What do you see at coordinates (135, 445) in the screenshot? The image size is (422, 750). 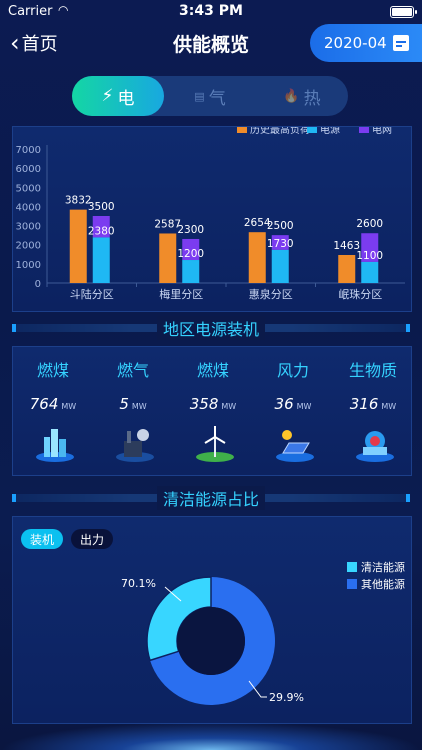 I see `gas-plant-icon` at bounding box center [135, 445].